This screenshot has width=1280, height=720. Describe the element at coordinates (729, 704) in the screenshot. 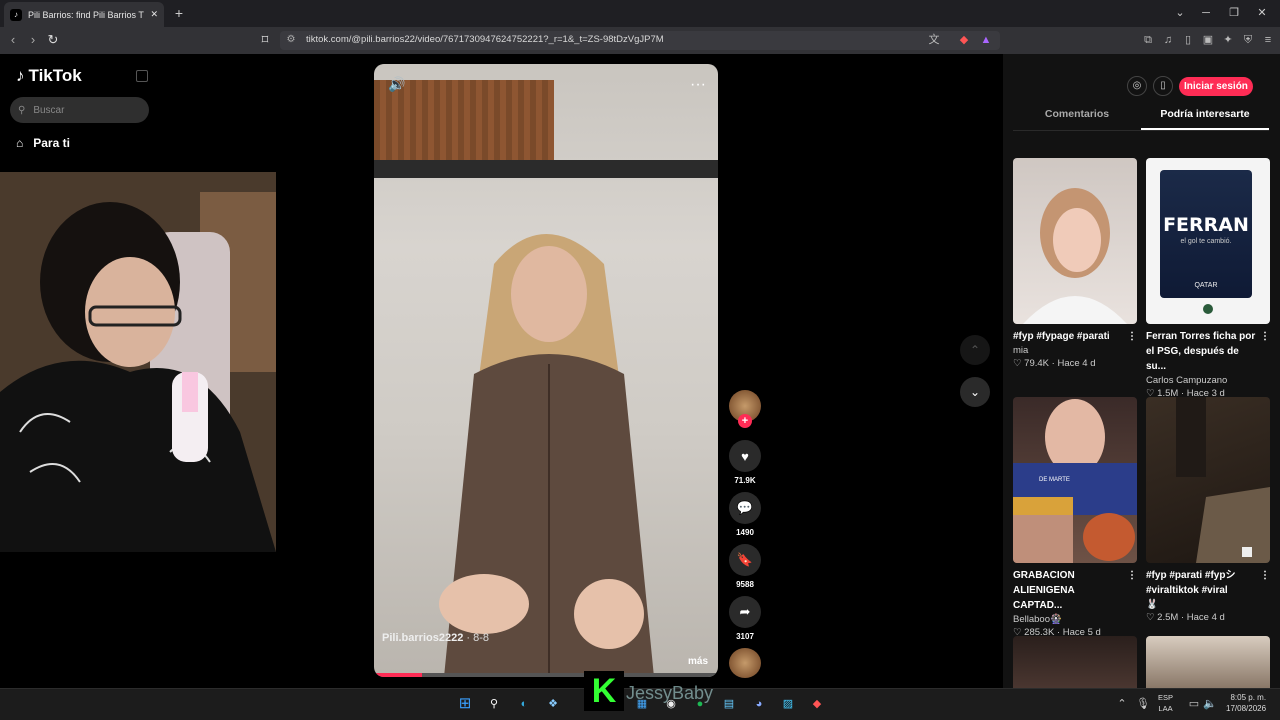

I see `notes-icon: ▤` at that location.